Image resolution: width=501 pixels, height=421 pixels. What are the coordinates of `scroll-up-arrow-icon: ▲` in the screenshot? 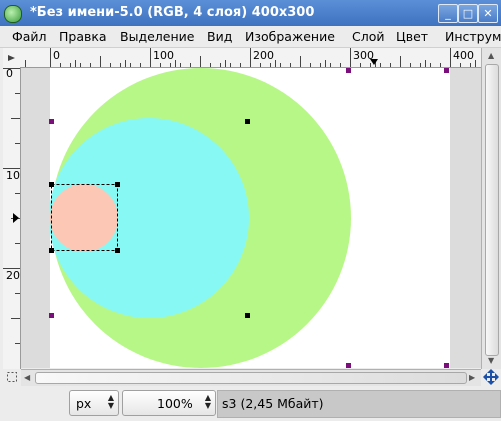 It's located at (491, 55).